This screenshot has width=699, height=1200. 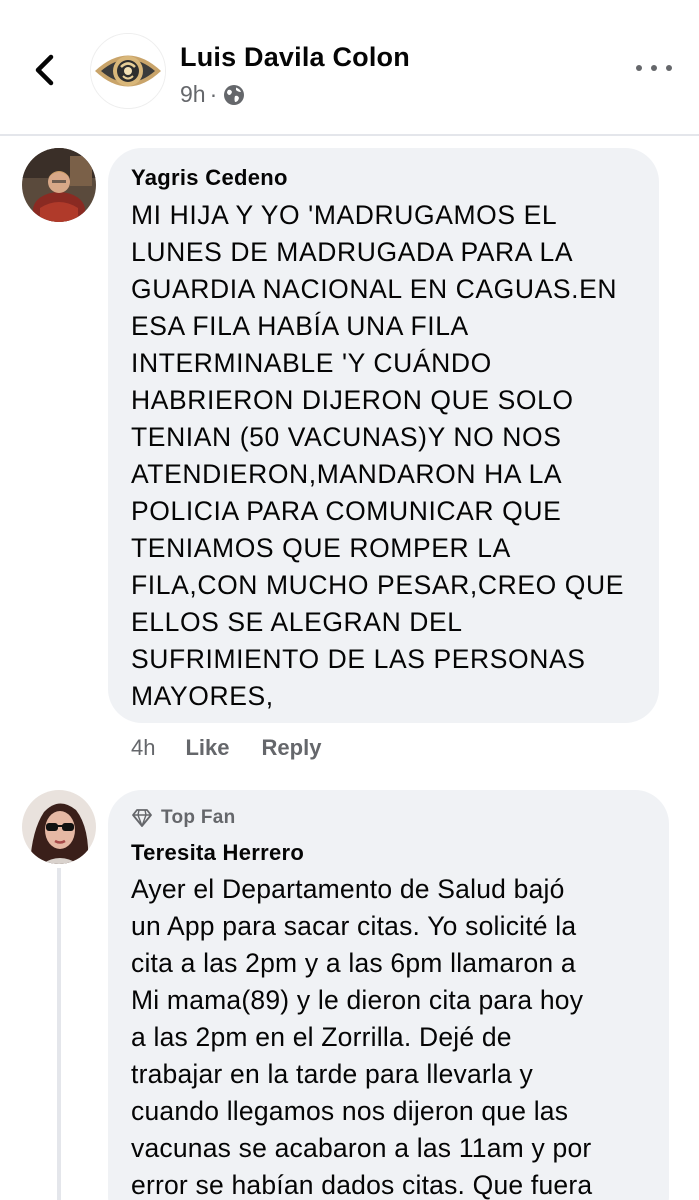 I want to click on back-button, so click(x=45, y=70).